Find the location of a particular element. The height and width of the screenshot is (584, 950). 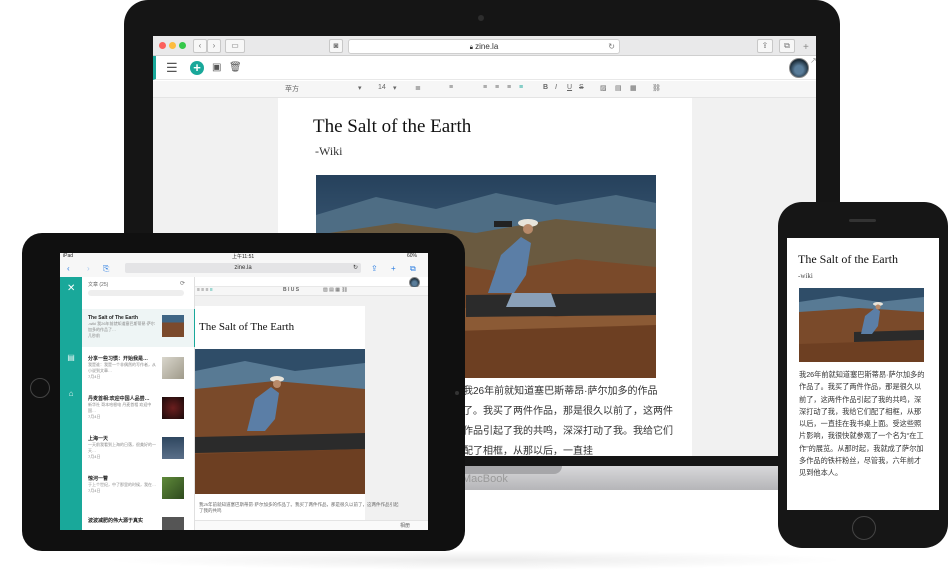

list-item: 丹麦首相:欢迎中国人品尝… 新华社 哥本哈根电 丹麦首相 欢迎中国… 7月4日 is located at coordinates (122, 407).